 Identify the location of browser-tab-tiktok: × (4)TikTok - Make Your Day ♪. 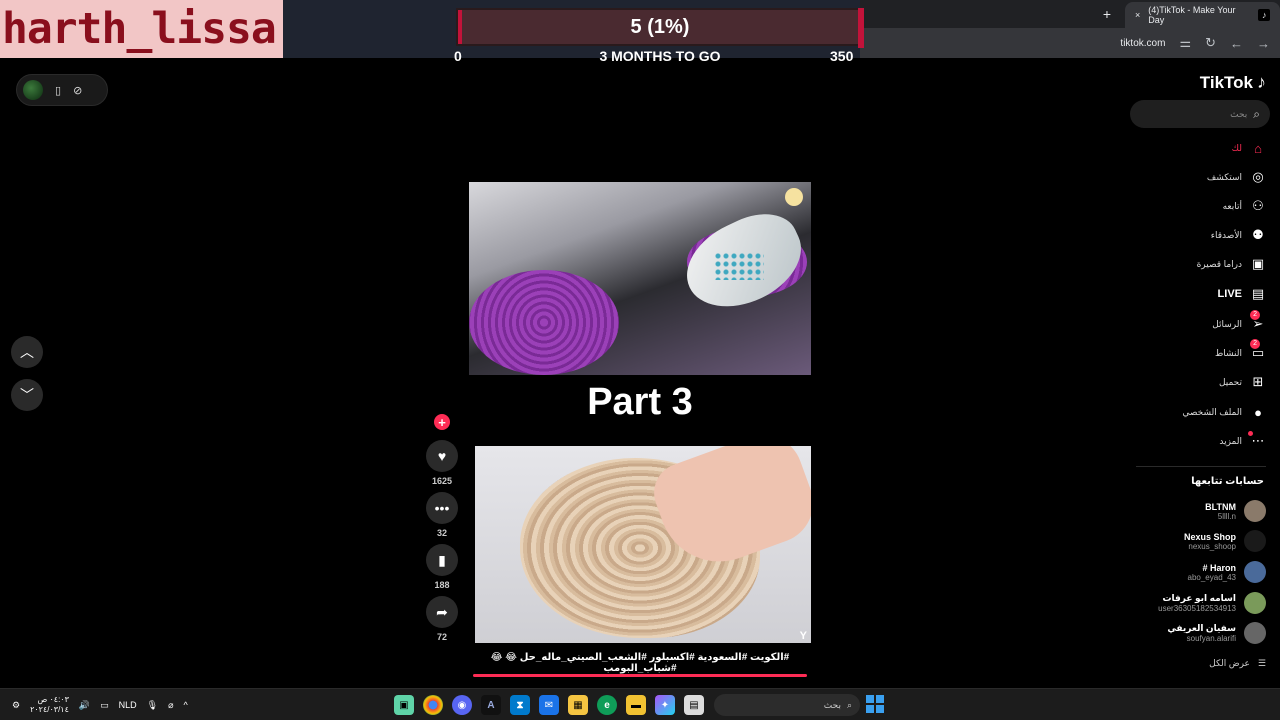
(1202, 15).